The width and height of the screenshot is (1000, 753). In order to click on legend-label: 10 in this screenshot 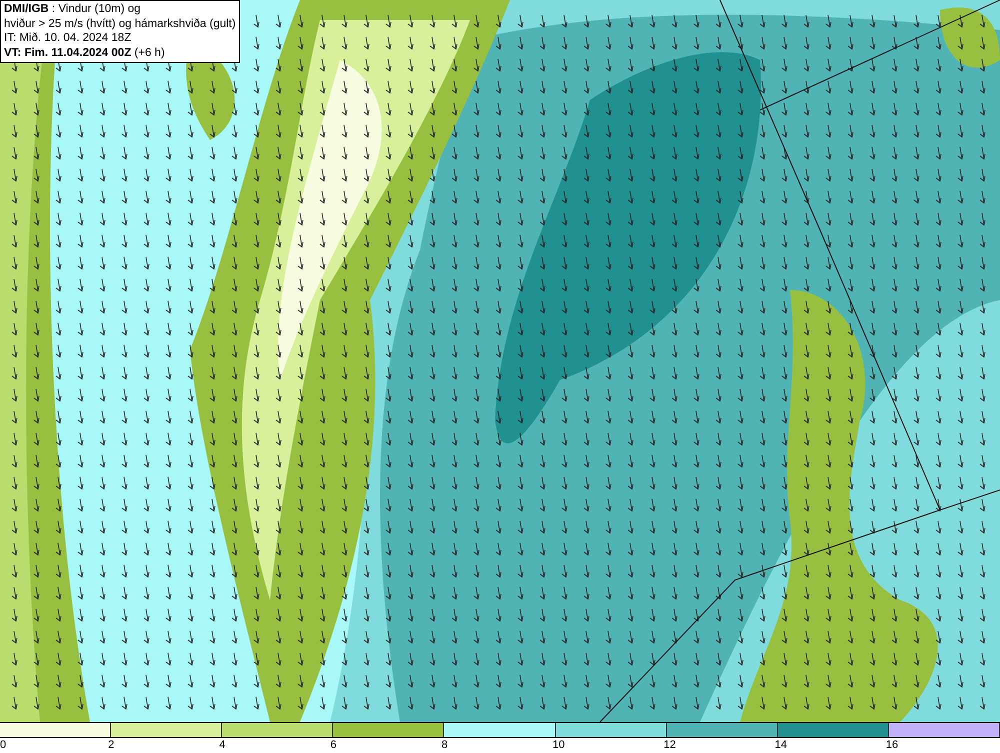, I will do `click(558, 745)`.